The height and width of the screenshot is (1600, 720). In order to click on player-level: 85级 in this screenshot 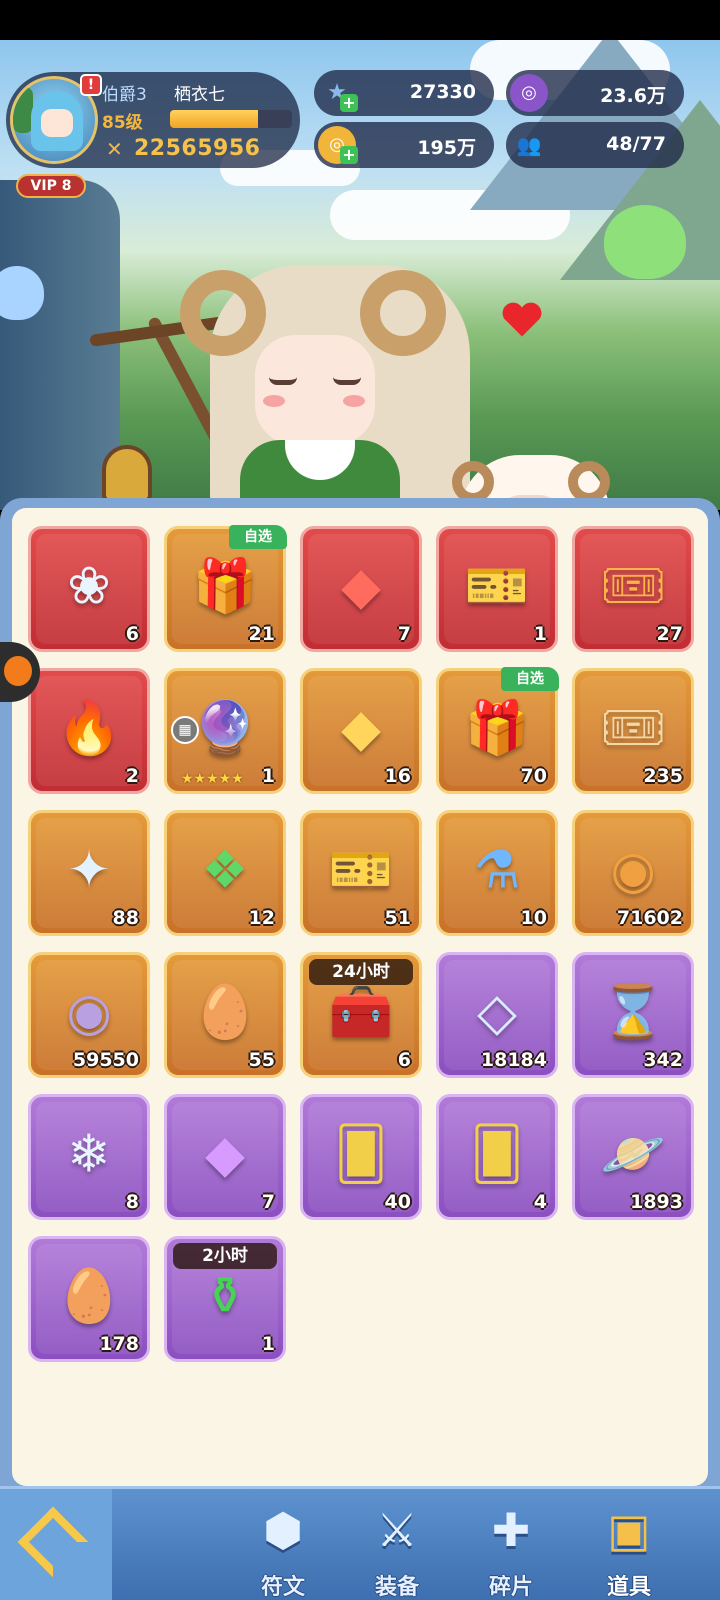, I will do `click(122, 123)`.